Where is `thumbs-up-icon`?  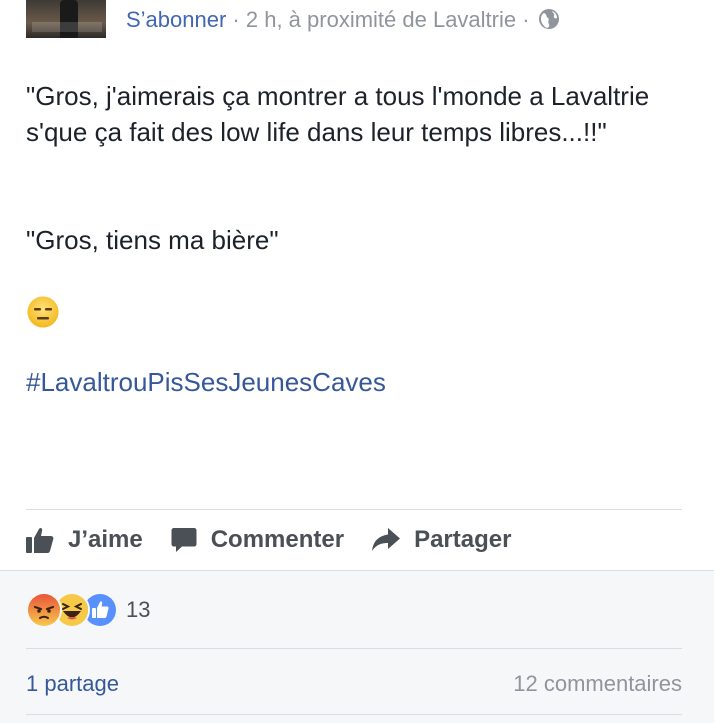
thumbs-up-icon is located at coordinates (40, 540).